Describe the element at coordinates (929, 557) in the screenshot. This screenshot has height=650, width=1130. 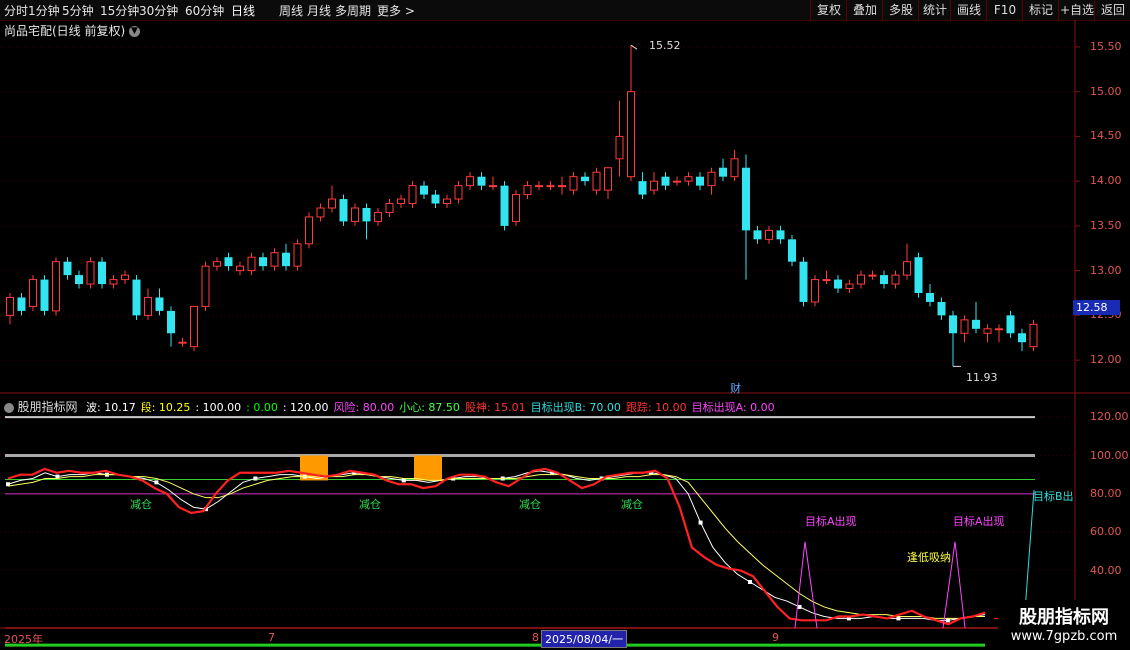
I see `low-buy-label: 逢低吸纳` at that location.